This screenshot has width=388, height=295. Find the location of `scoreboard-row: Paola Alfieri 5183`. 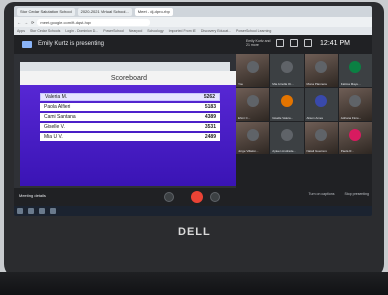

scoreboard-row: Paola Alfieri 5183 is located at coordinates (130, 107).